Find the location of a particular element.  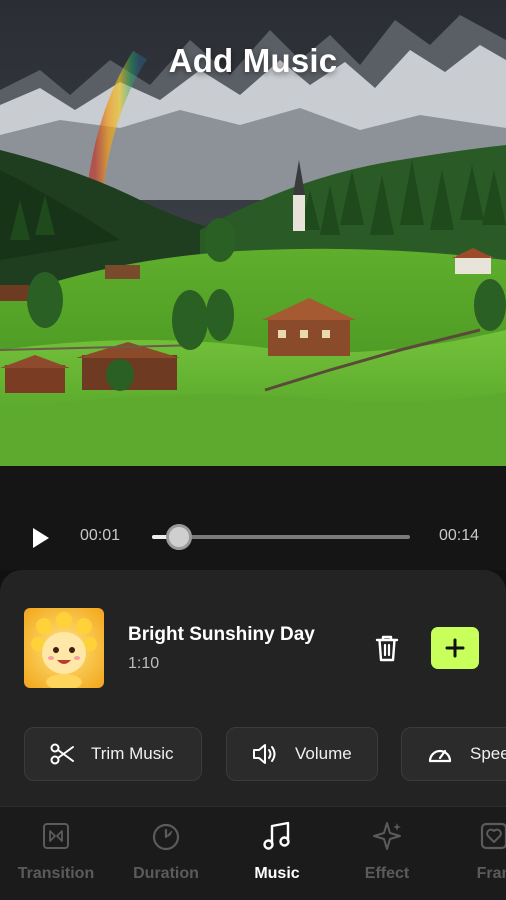

transition-icon is located at coordinates (56, 836).